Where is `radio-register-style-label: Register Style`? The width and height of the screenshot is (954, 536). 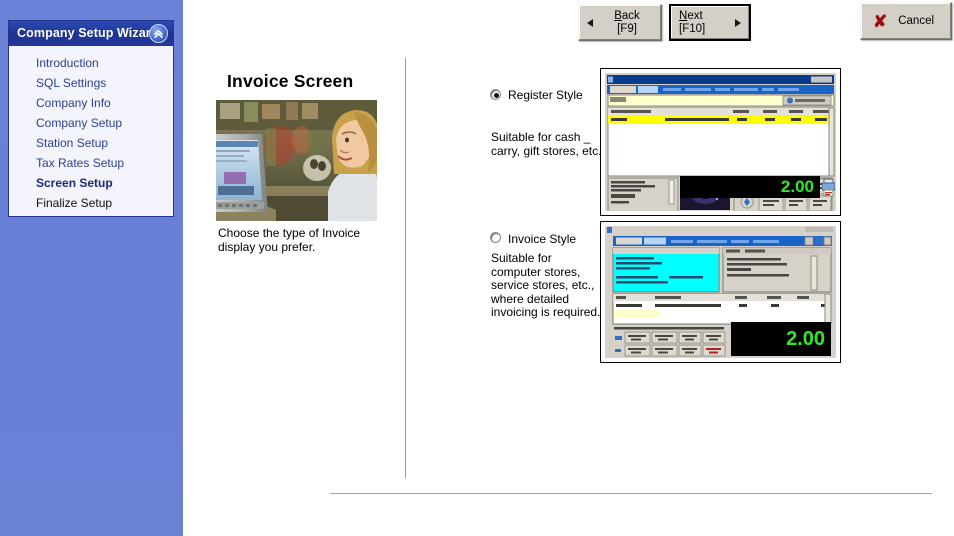
radio-register-style-label: Register Style is located at coordinates (545, 95).